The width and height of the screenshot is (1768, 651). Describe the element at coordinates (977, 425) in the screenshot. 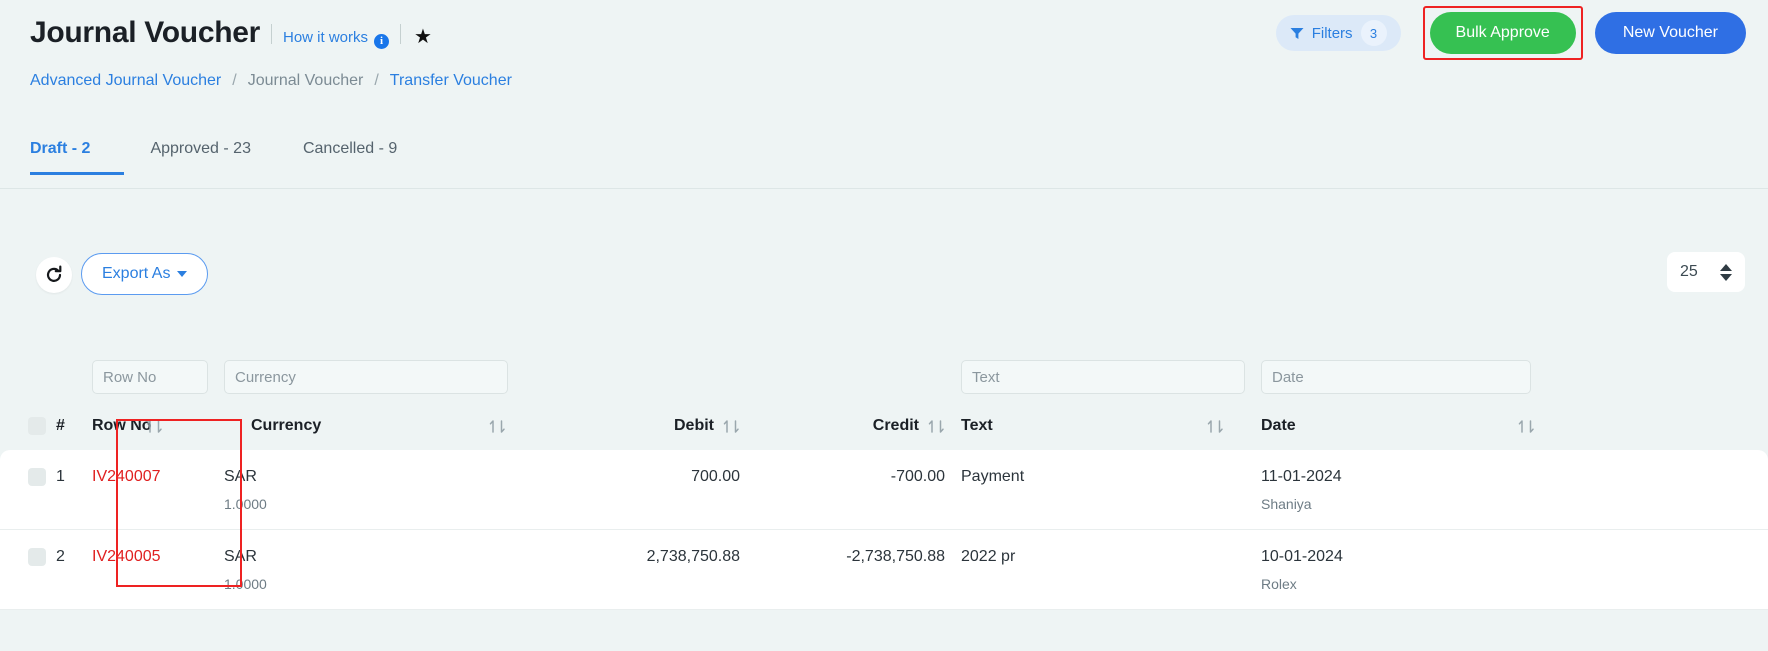

I see `column-header-text-label: Text` at that location.